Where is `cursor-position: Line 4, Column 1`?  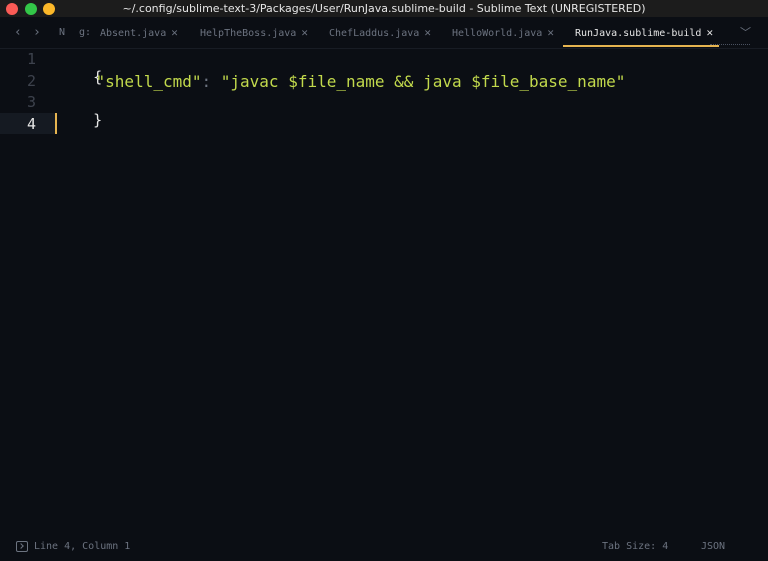
cursor-position: Line 4, Column 1 is located at coordinates (82, 548).